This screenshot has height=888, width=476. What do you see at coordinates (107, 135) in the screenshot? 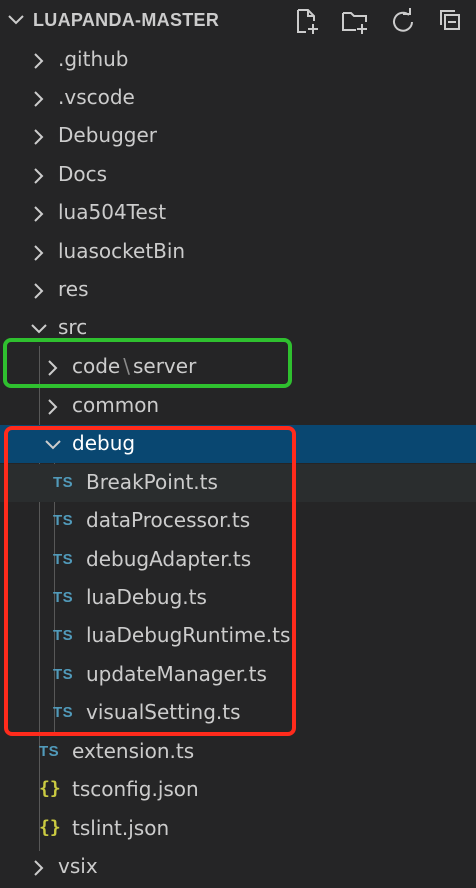
I see `tree-item-label: Debugger` at bounding box center [107, 135].